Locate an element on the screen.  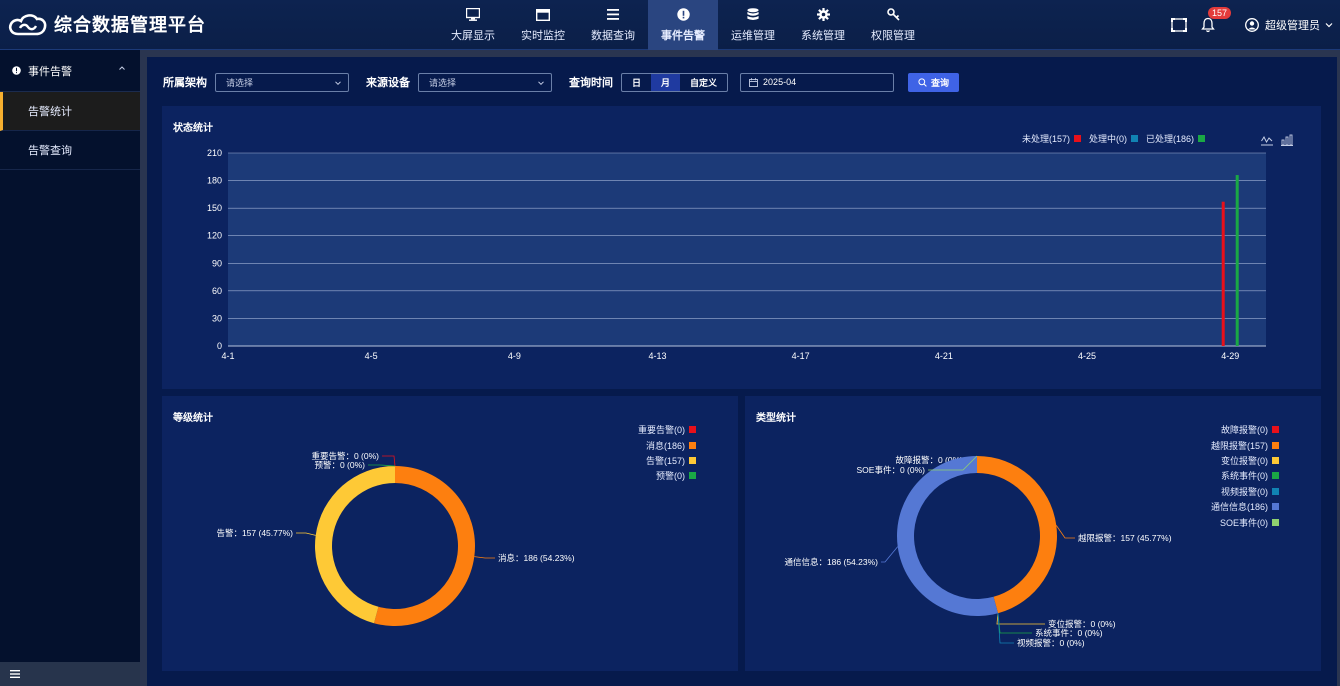
y-tick-label: 120 is located at coordinates (214, 236).